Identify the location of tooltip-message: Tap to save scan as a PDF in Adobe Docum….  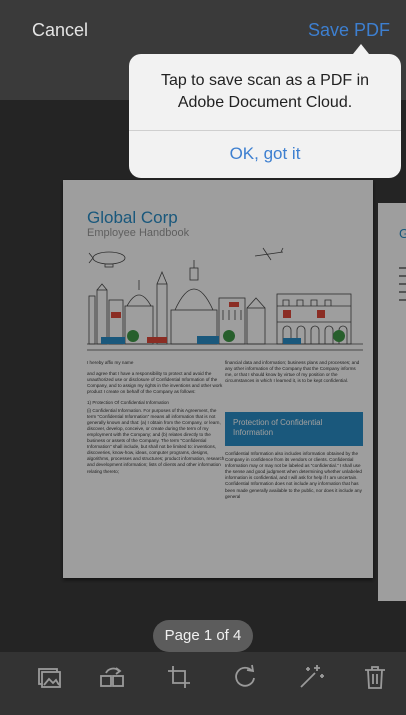
(265, 91).